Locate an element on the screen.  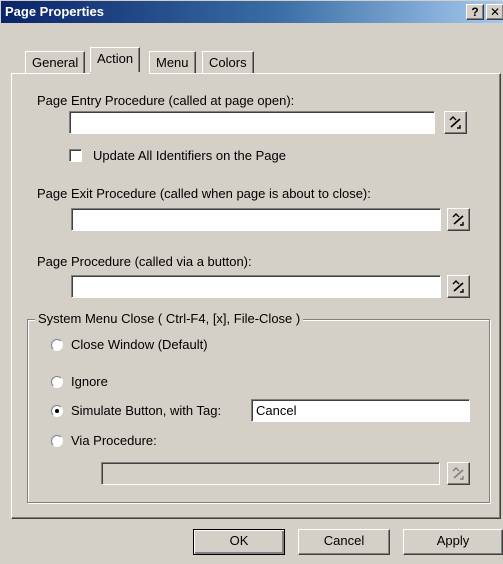
entry-procedure-picker-button is located at coordinates (455, 122).